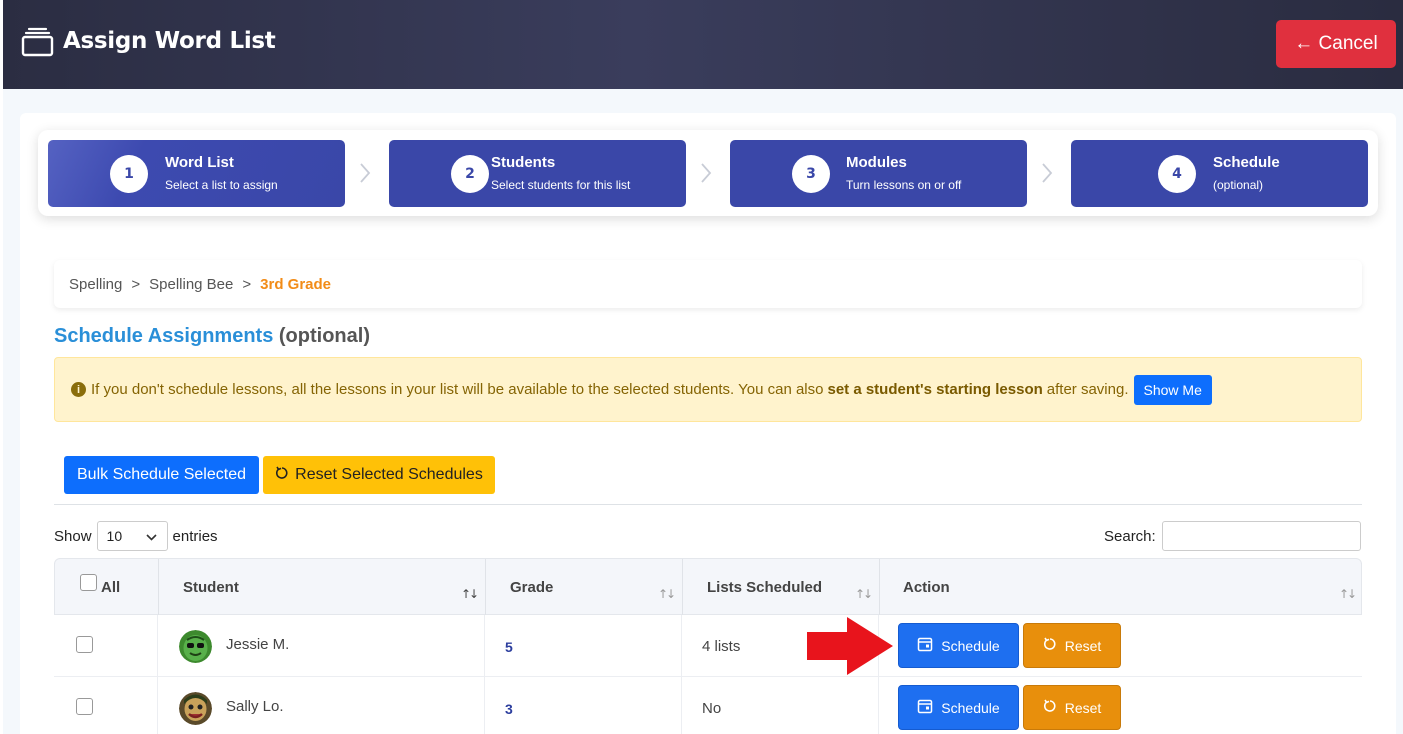 The image size is (1403, 734). I want to click on reset-label: Reset, so click(1083, 707).